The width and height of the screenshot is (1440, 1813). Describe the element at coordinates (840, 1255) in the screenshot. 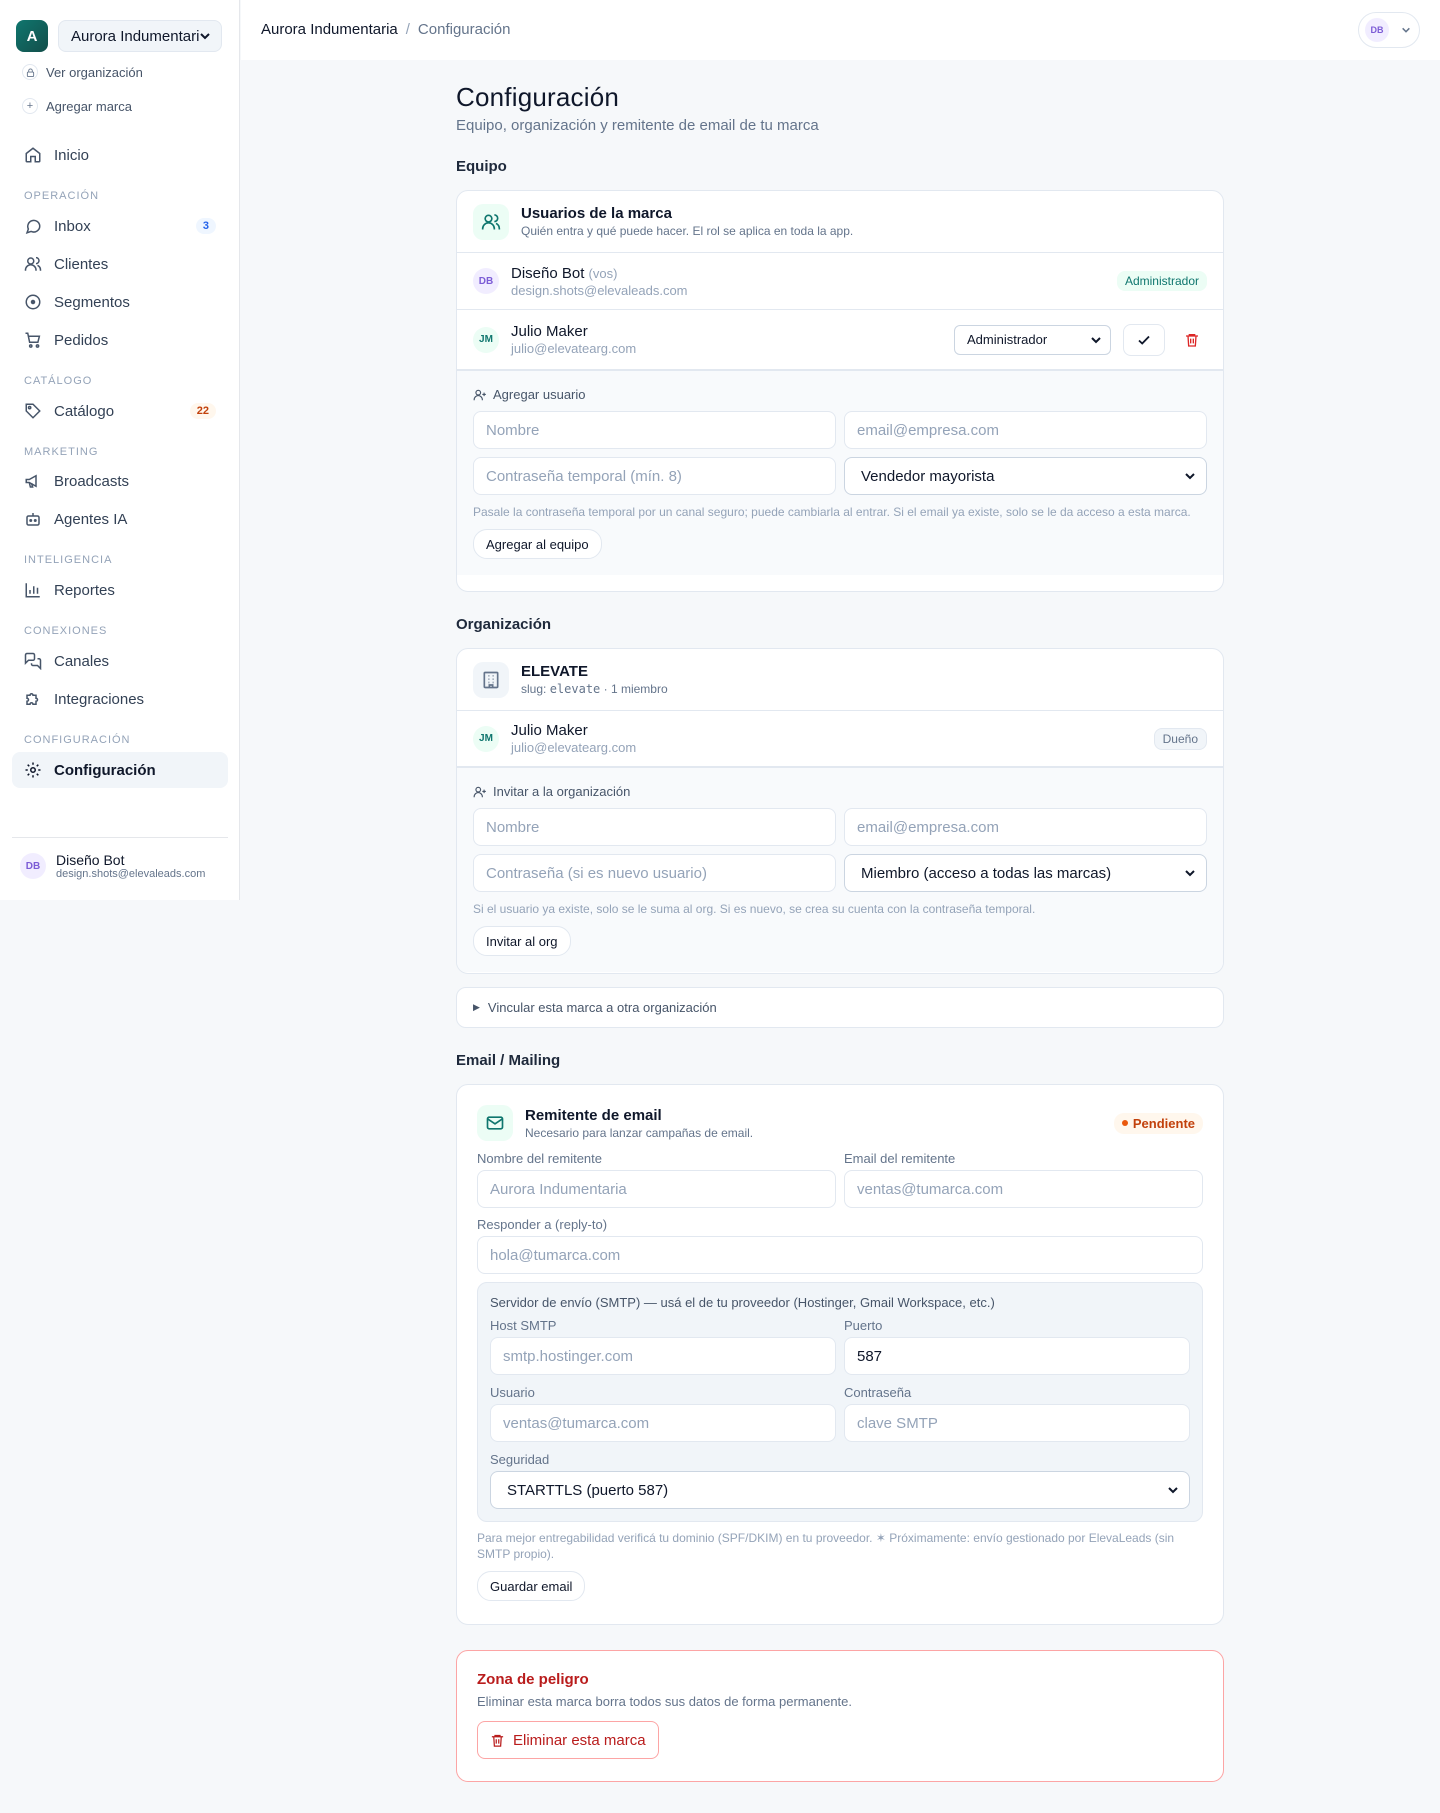

I see `reply-to-input: hola@tumarca.com` at that location.